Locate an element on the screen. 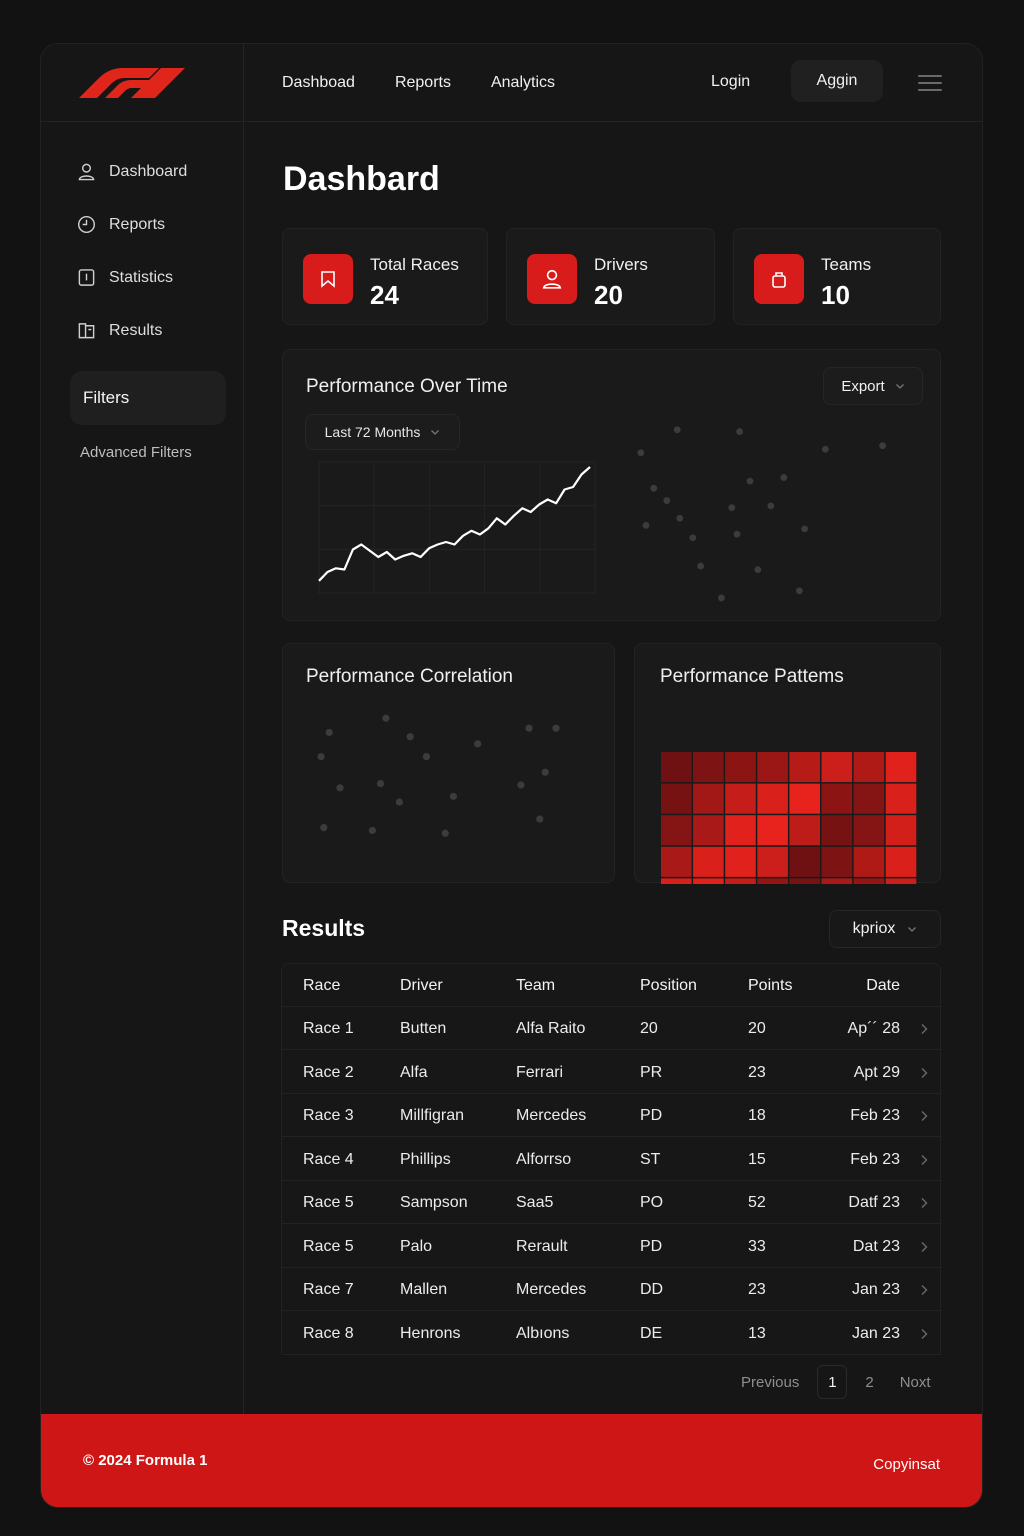 The height and width of the screenshot is (1536, 1024). cell-driver: Butten is located at coordinates (423, 1028).